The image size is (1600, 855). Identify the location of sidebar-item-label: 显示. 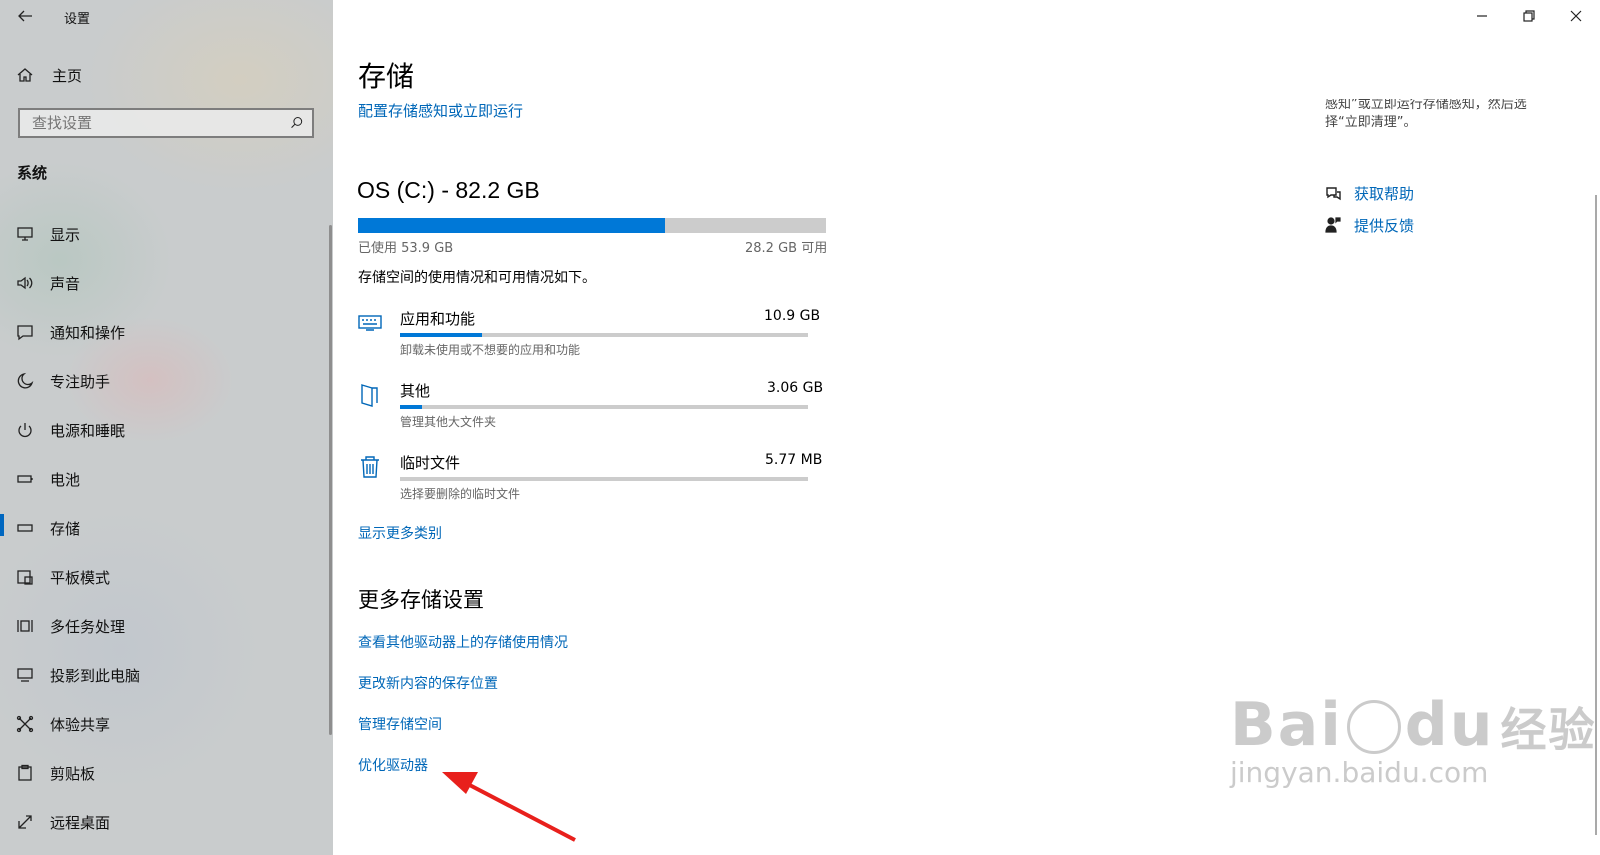
(65, 234).